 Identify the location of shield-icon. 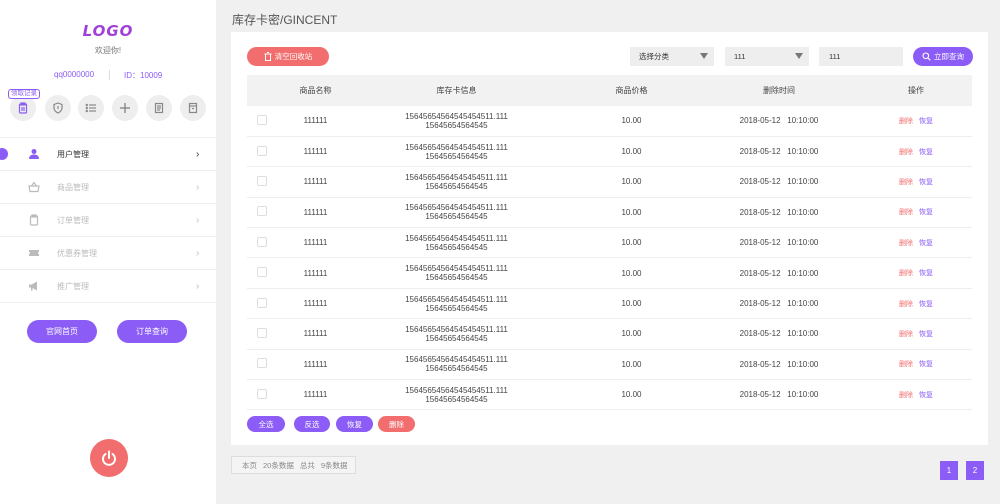
(58, 108).